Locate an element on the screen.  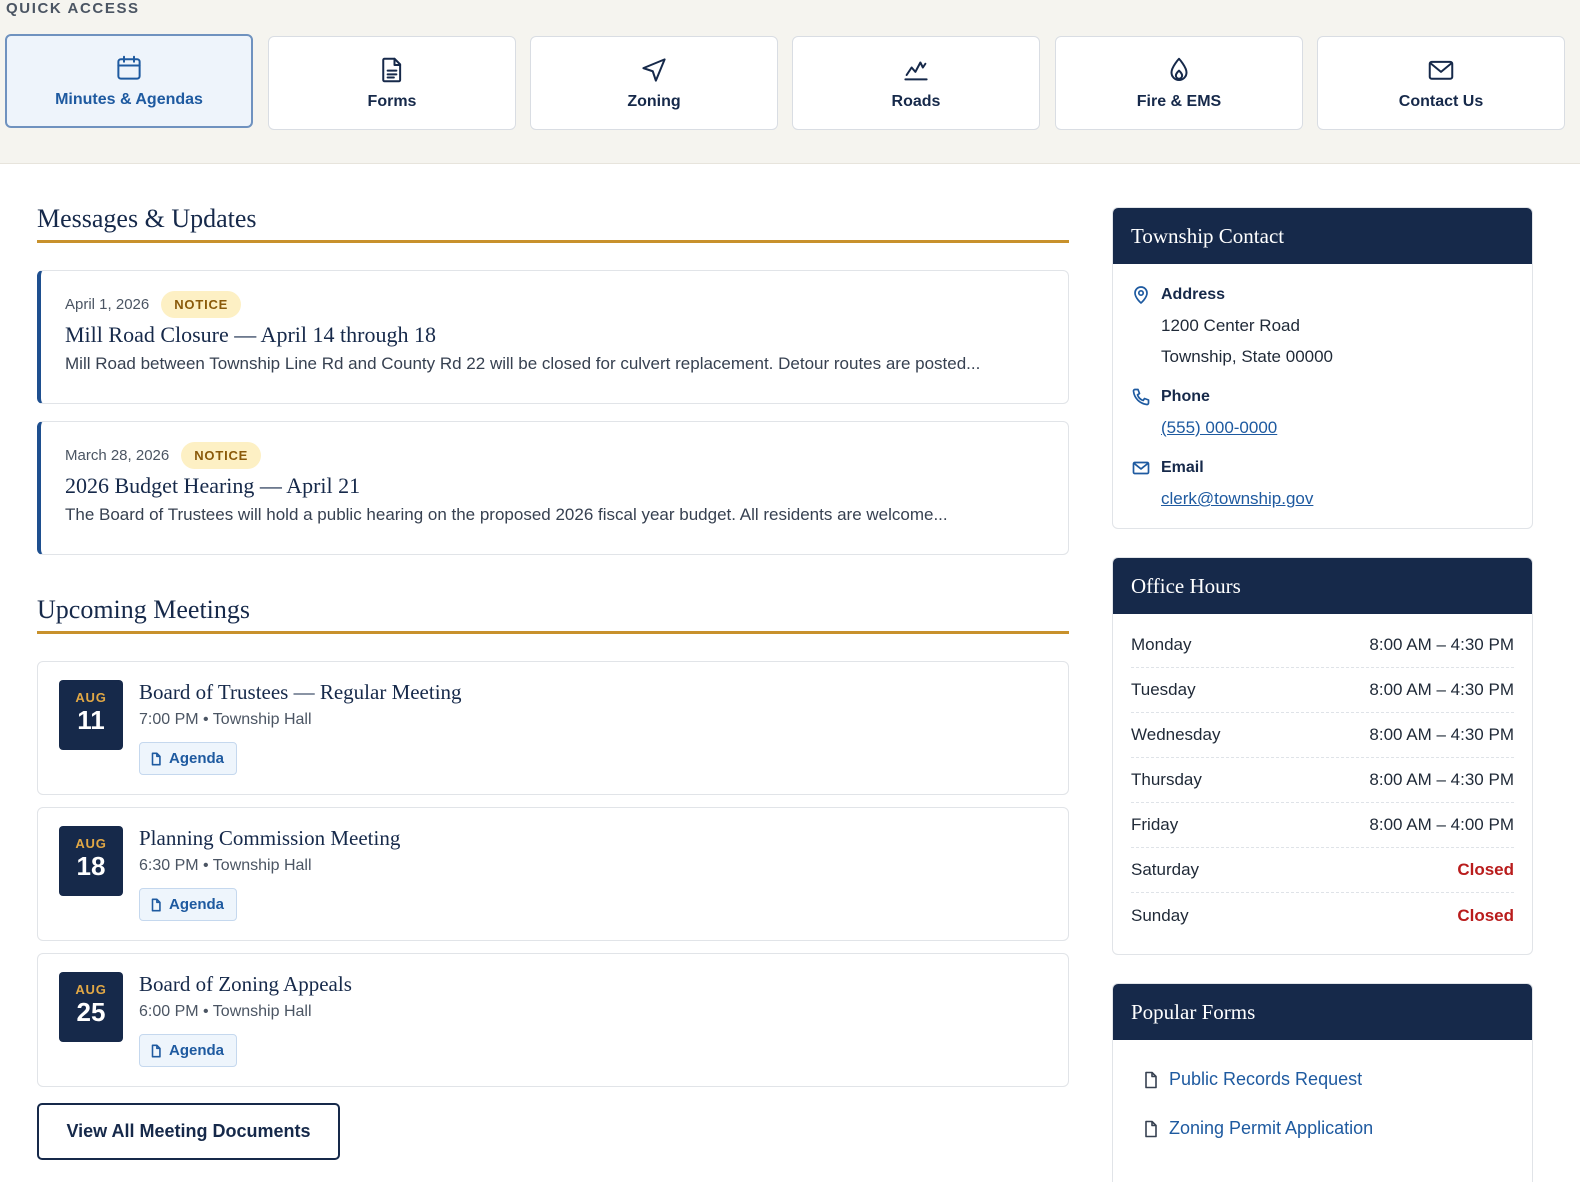
messages-heading: Messages & Updates is located at coordinates (147, 218).